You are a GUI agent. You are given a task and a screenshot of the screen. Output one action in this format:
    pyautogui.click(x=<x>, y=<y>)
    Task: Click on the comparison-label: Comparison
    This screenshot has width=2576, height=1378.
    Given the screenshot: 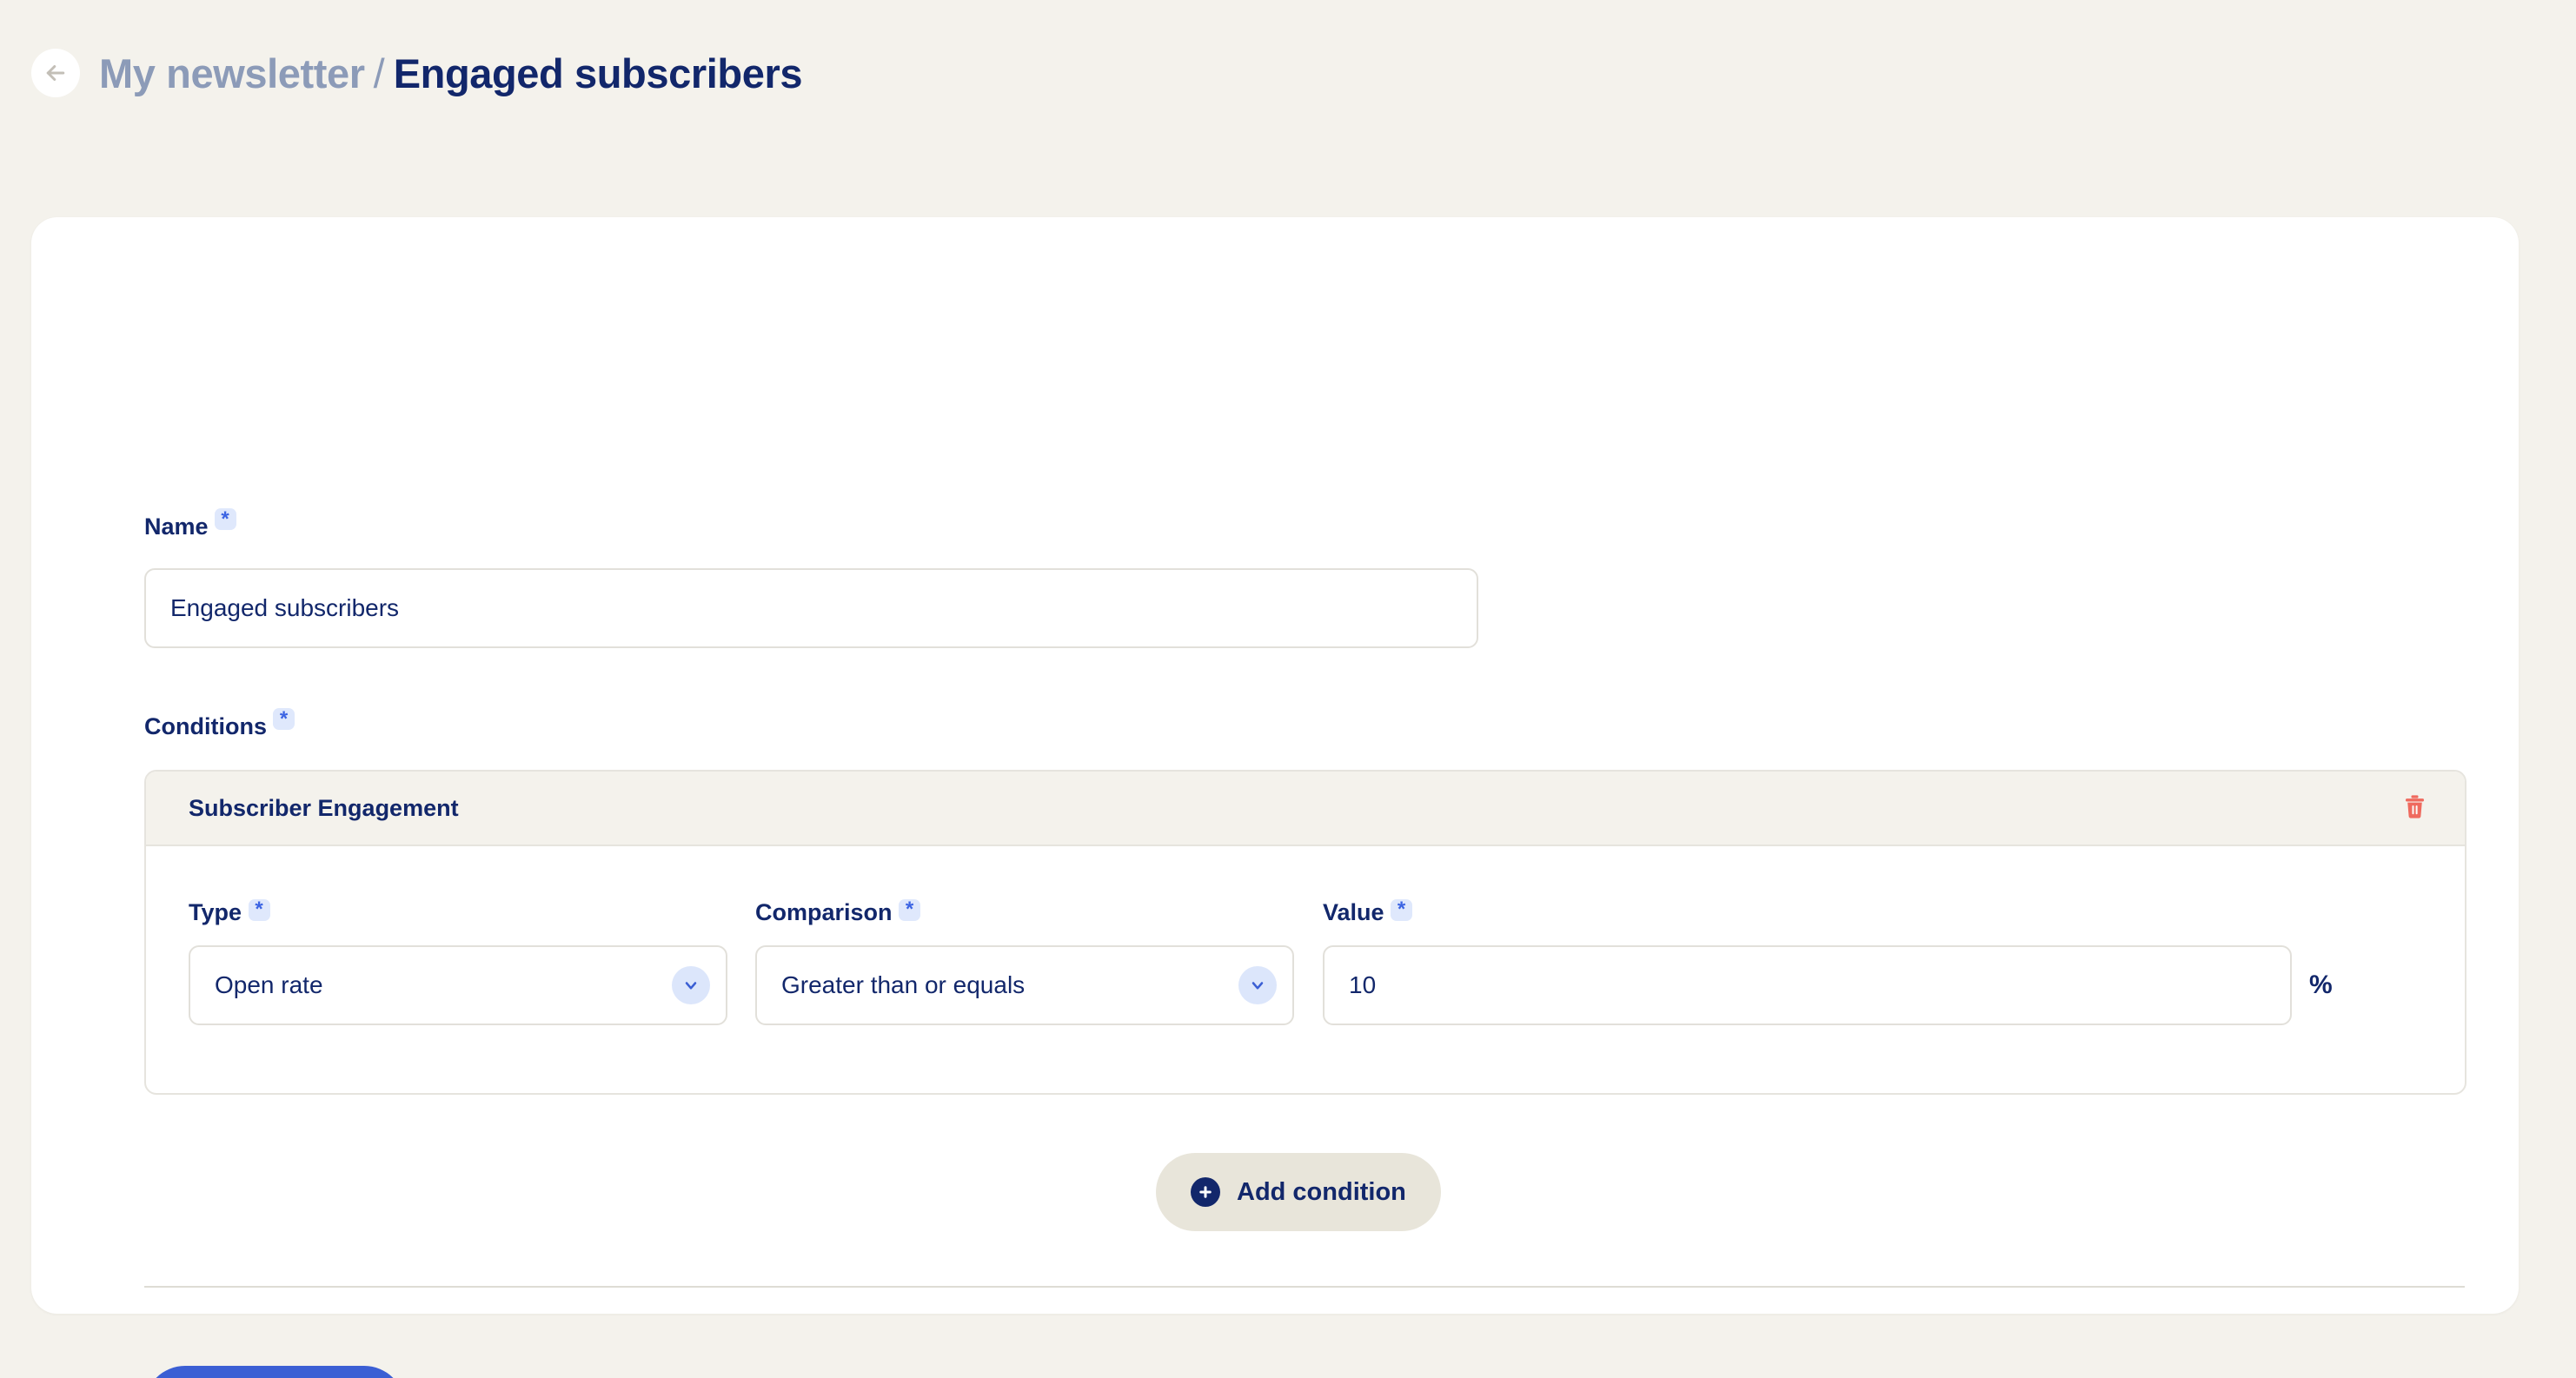 What is the action you would take?
    pyautogui.click(x=824, y=912)
    